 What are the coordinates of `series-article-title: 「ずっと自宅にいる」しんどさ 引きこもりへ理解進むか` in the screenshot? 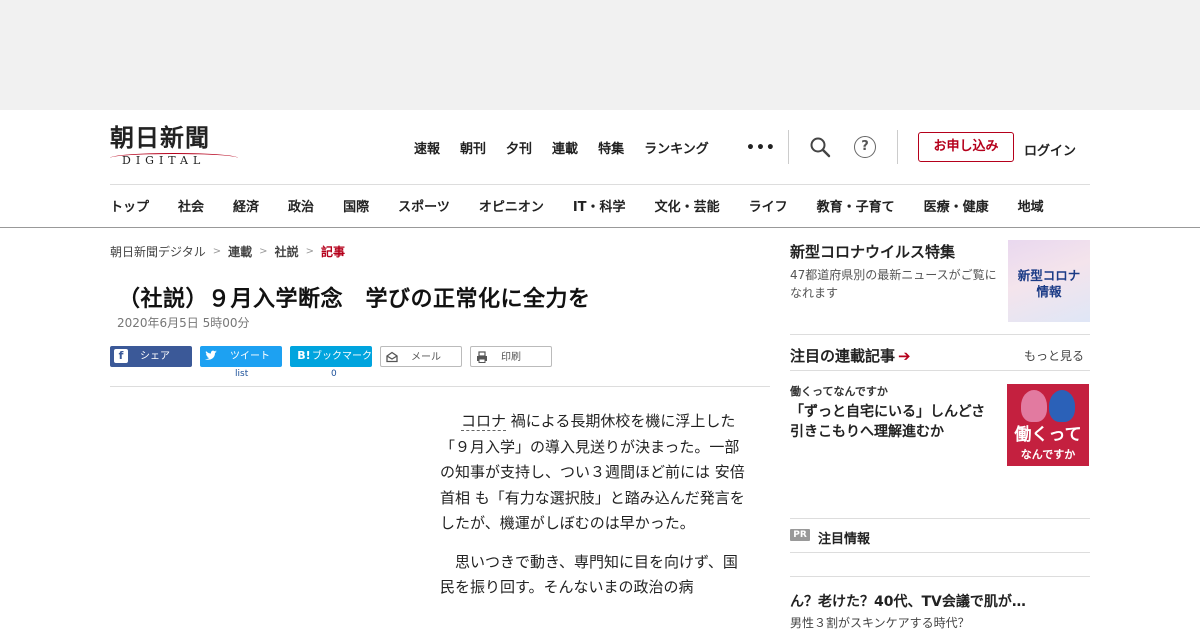 It's located at (895, 422).